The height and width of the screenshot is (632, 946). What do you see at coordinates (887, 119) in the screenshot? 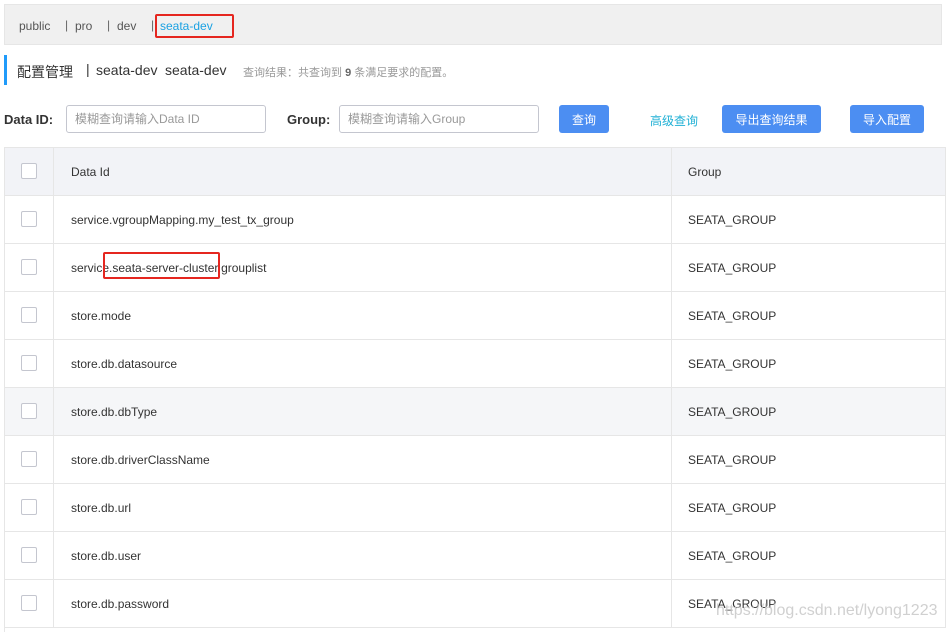
I see `import-config-button: 导入配置` at bounding box center [887, 119].